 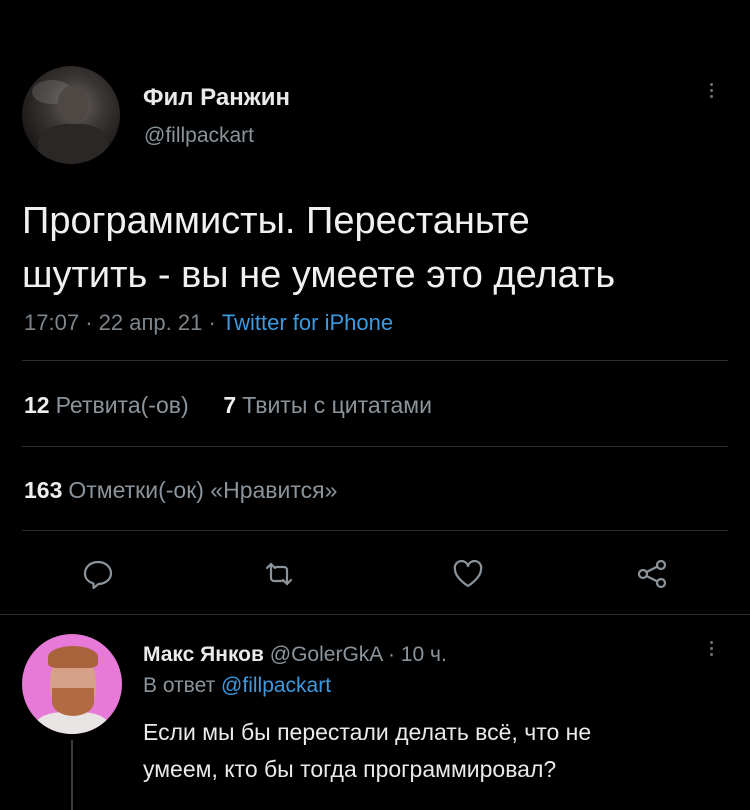 I want to click on thread-line, so click(x=72, y=775).